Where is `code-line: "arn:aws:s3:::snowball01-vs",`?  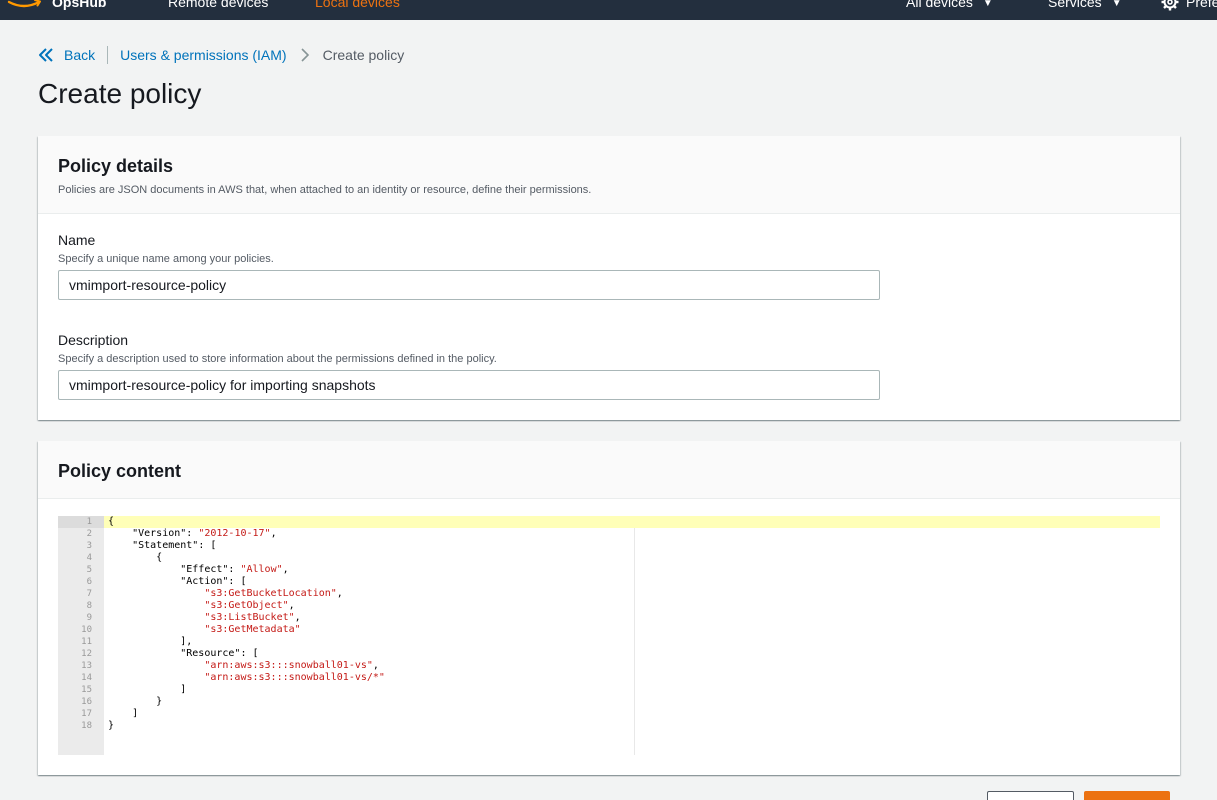 code-line: "arn:aws:s3:::snowball01-vs", is located at coordinates (291, 665).